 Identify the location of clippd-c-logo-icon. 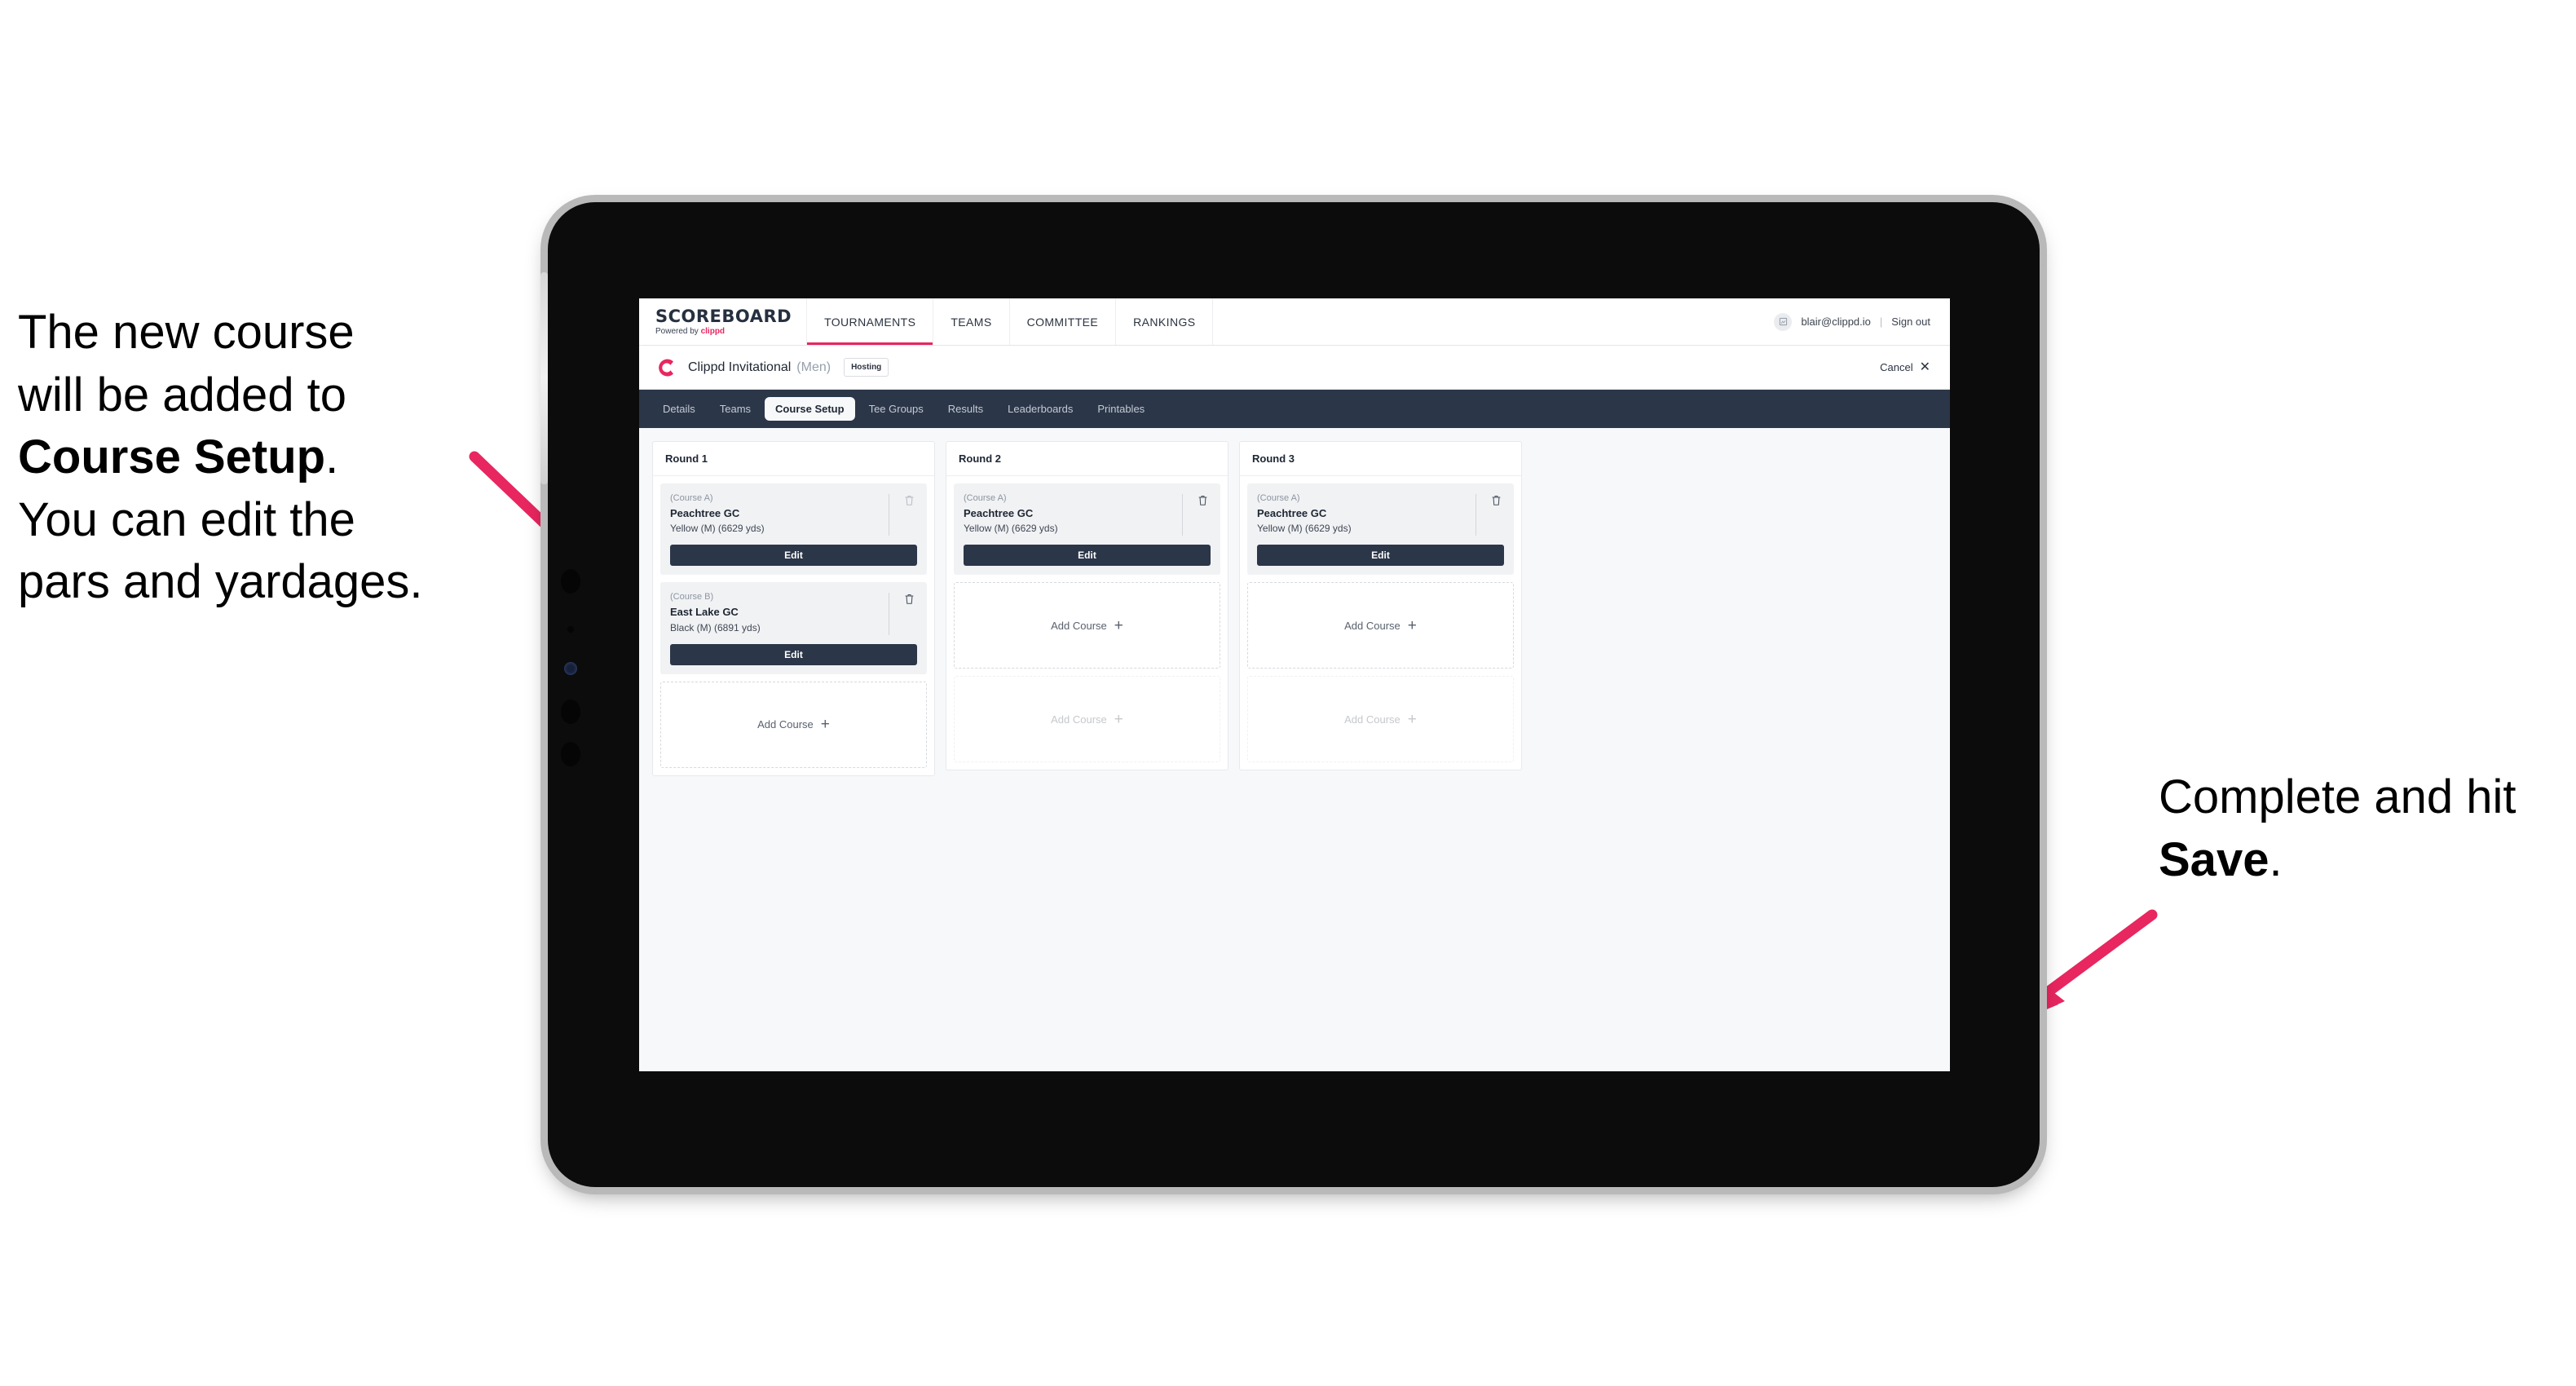
(666, 368).